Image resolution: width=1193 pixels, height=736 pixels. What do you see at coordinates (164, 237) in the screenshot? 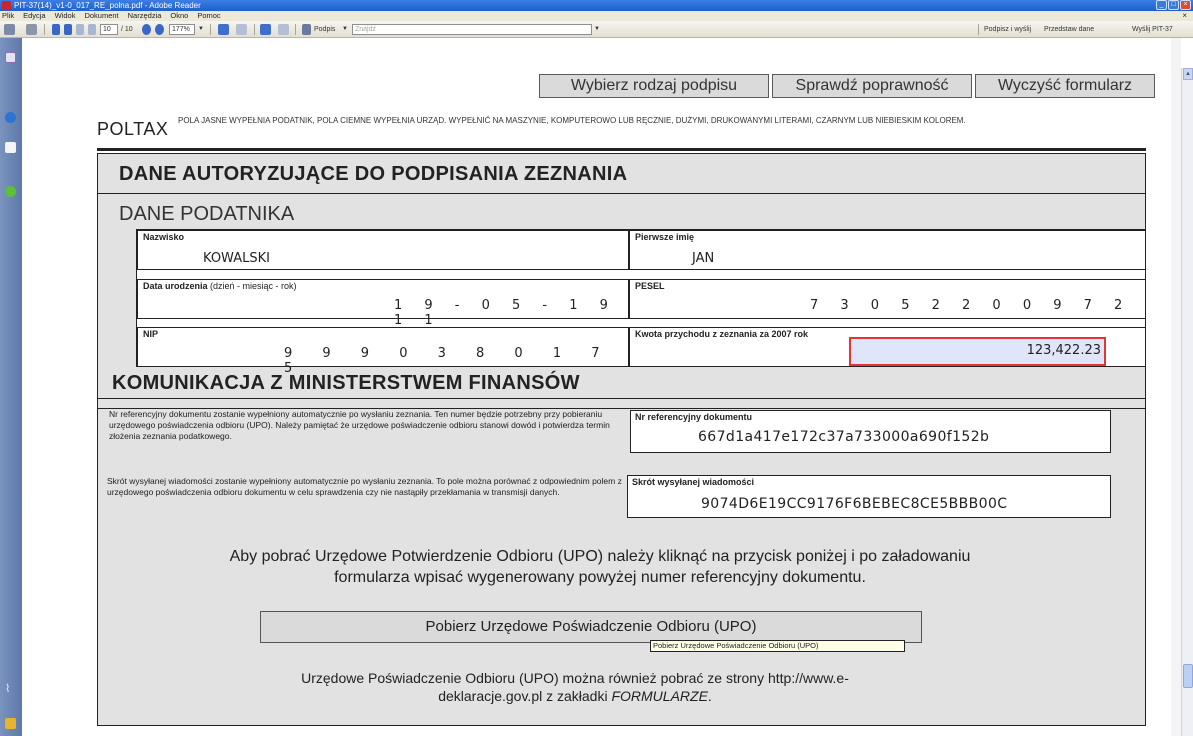
I see `surname-label: Nazwisko` at bounding box center [164, 237].